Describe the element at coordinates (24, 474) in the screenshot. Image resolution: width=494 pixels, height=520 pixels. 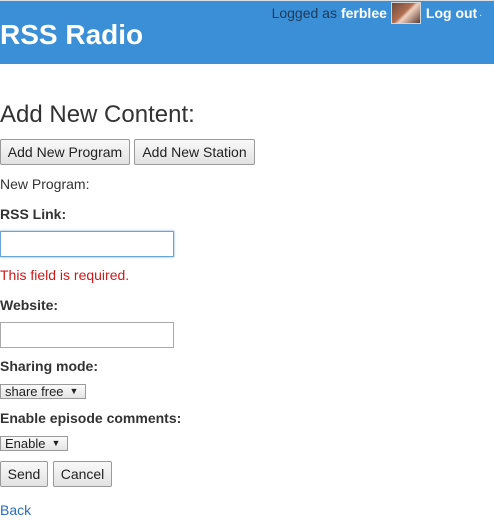
I see `send-button: Send` at that location.